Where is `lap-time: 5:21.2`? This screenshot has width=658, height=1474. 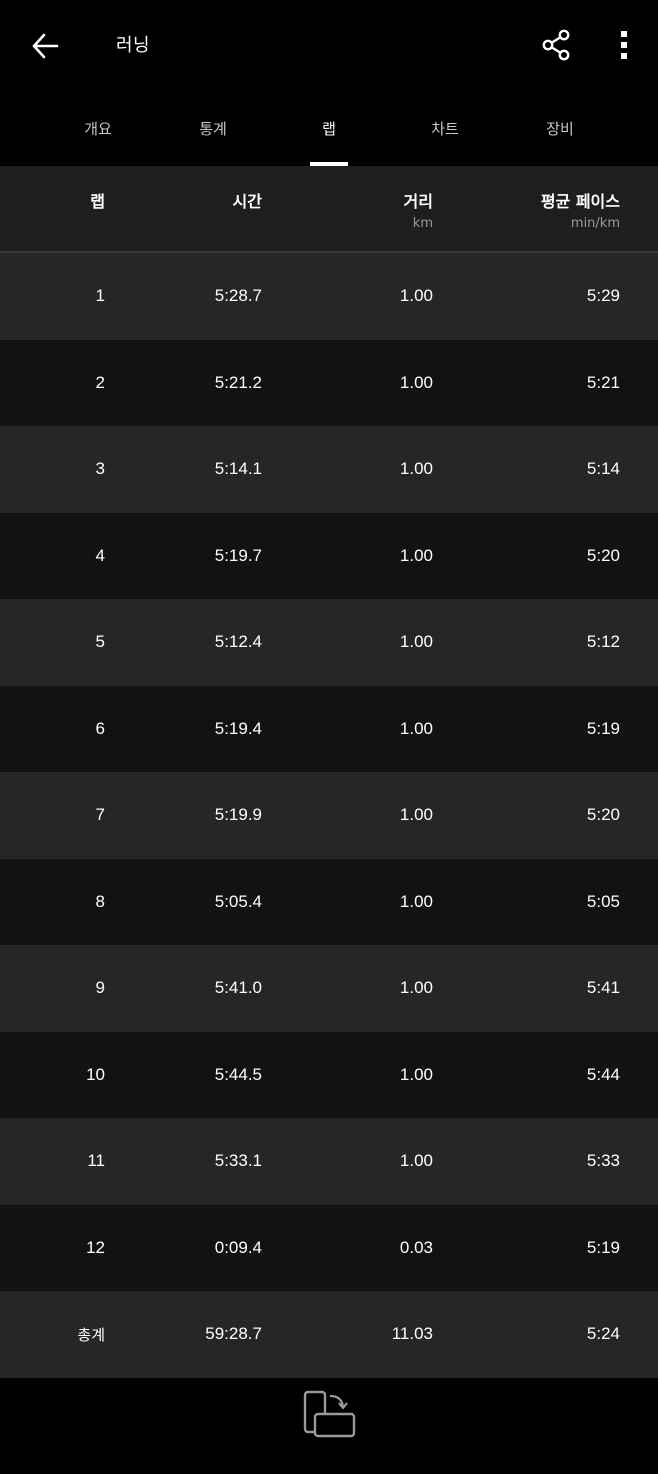 lap-time: 5:21.2 is located at coordinates (238, 382).